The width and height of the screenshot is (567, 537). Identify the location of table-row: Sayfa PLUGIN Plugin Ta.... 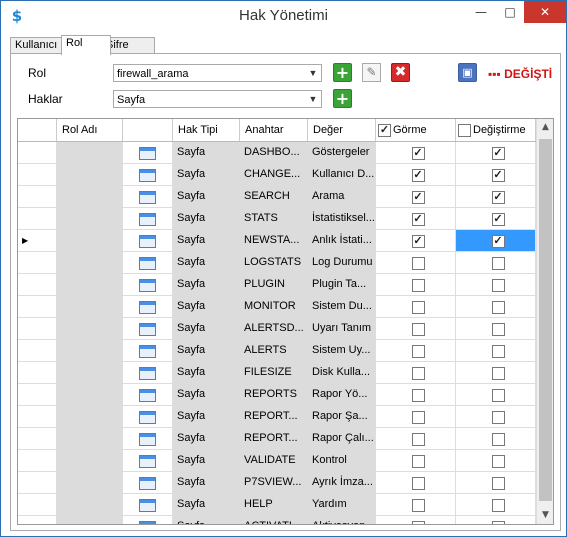
(277, 285).